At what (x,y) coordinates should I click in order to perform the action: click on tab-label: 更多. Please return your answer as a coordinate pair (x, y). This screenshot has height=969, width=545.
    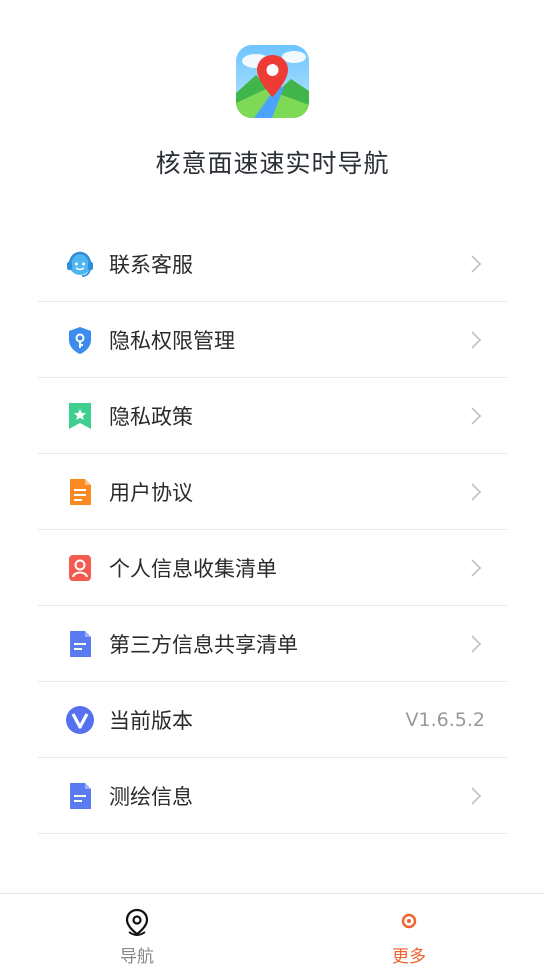
    Looking at the image, I should click on (409, 957).